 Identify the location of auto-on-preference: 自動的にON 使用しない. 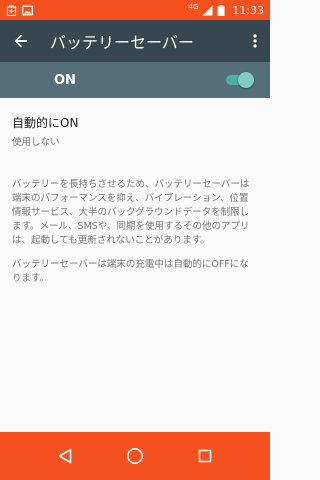
(135, 123).